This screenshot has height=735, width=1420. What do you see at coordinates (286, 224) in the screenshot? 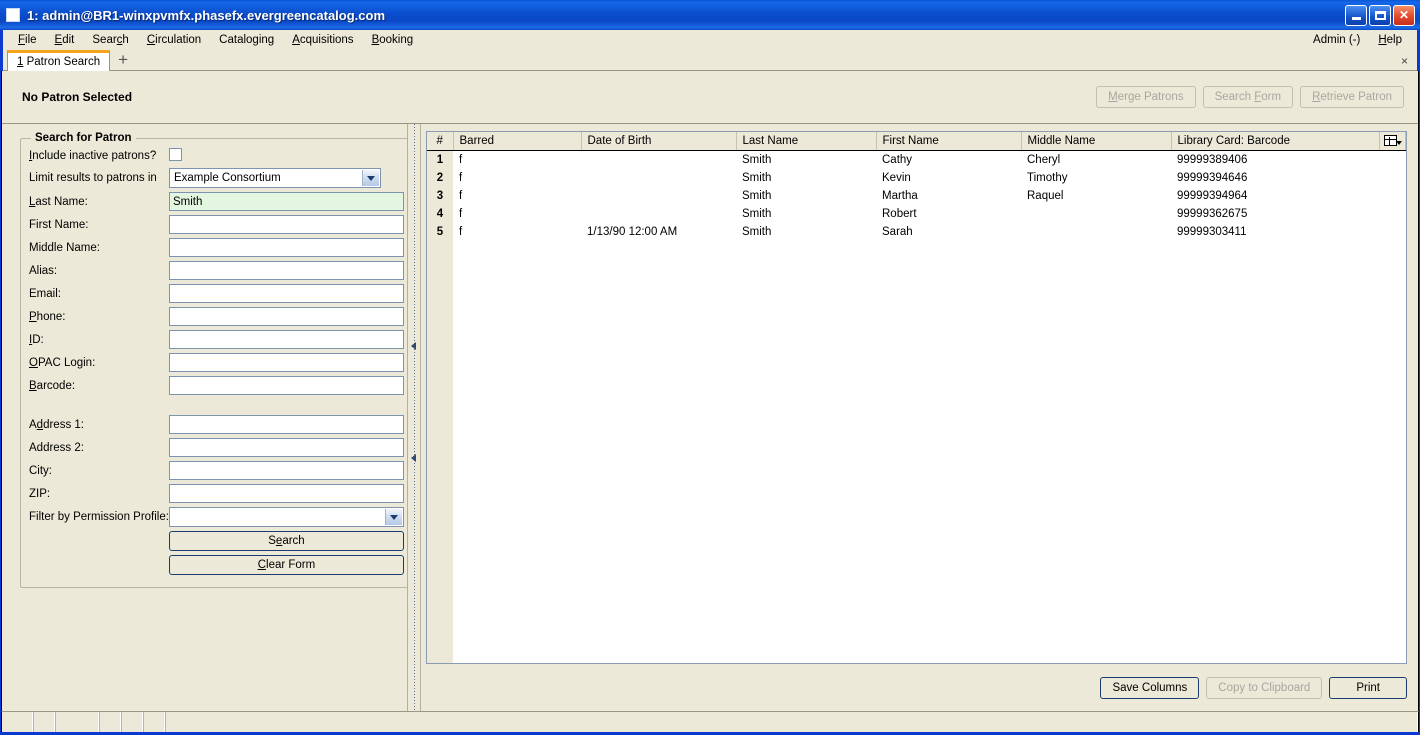
I see `first-name-input` at bounding box center [286, 224].